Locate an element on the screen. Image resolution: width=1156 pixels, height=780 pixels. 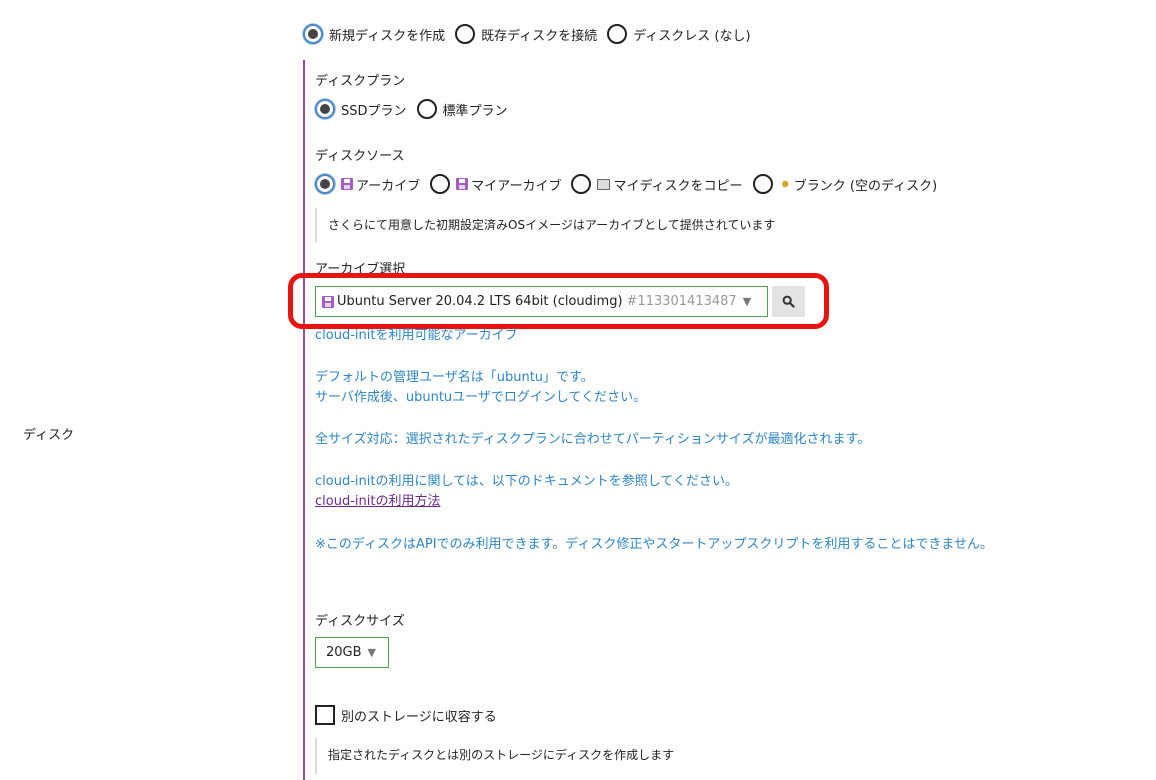
radio-new-disk: 新規ディスクを作成 is located at coordinates (374, 34).